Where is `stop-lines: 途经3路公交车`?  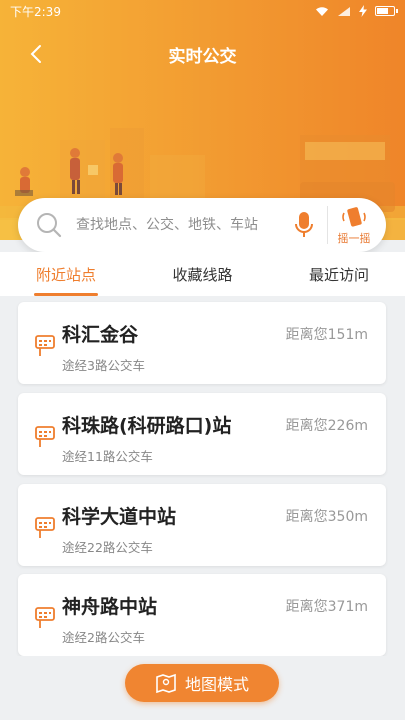
stop-lines: 途经3路公交车 is located at coordinates (103, 365).